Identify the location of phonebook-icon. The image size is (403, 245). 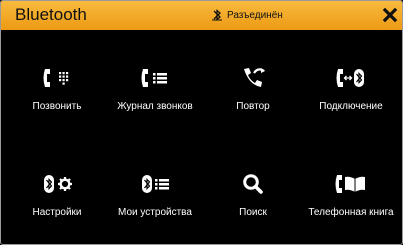
(350, 184).